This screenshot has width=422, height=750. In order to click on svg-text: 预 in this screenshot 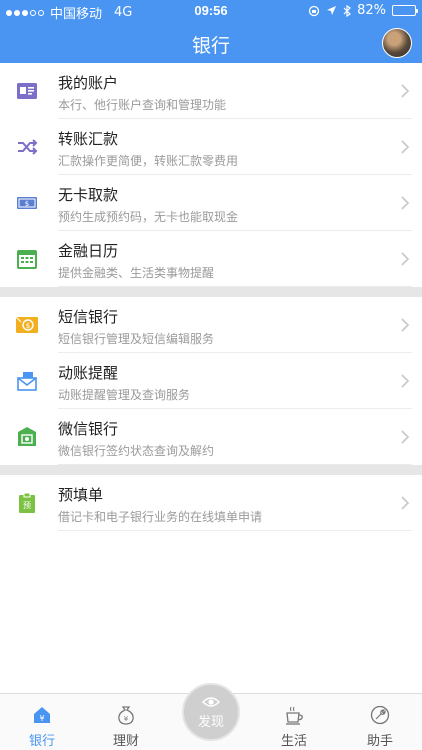, I will do `click(27, 505)`.